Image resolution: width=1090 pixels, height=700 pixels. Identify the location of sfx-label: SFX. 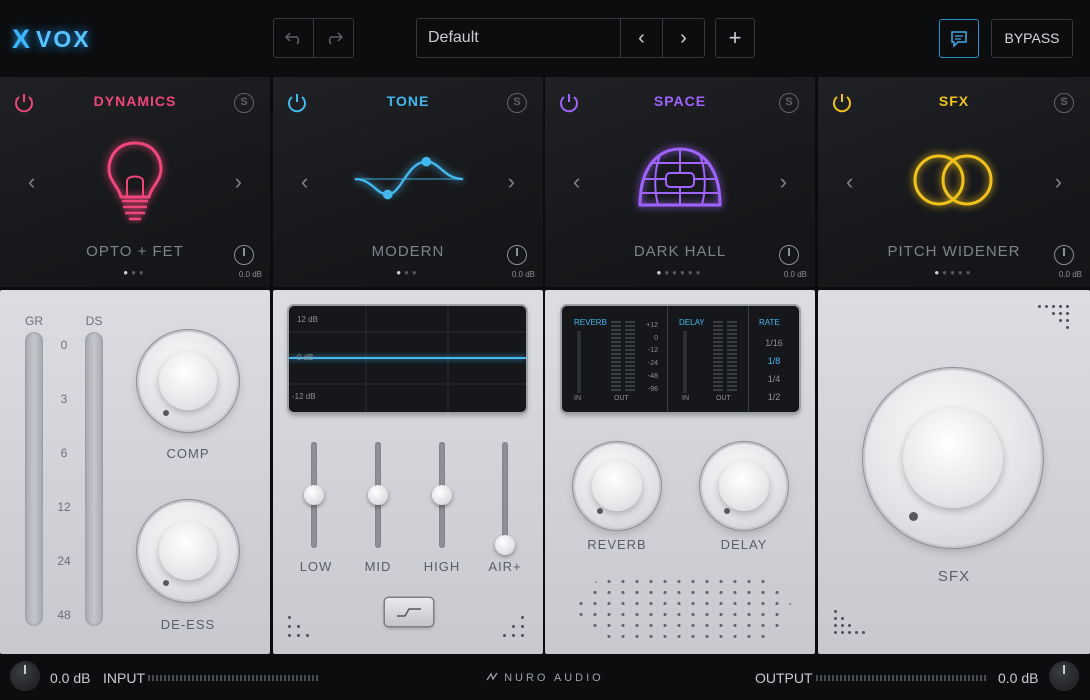
(954, 576).